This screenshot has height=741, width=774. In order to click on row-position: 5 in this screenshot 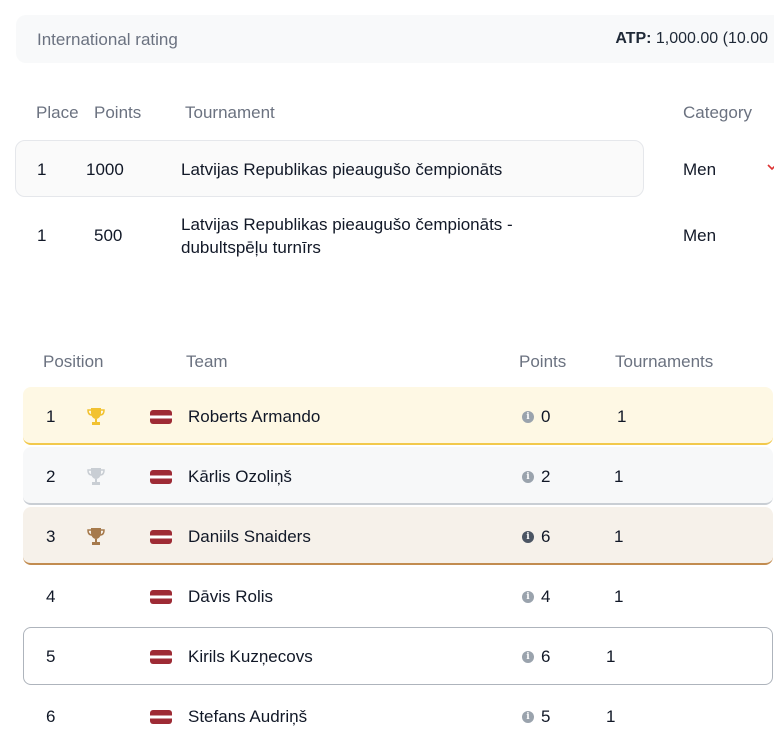, I will do `click(51, 656)`.